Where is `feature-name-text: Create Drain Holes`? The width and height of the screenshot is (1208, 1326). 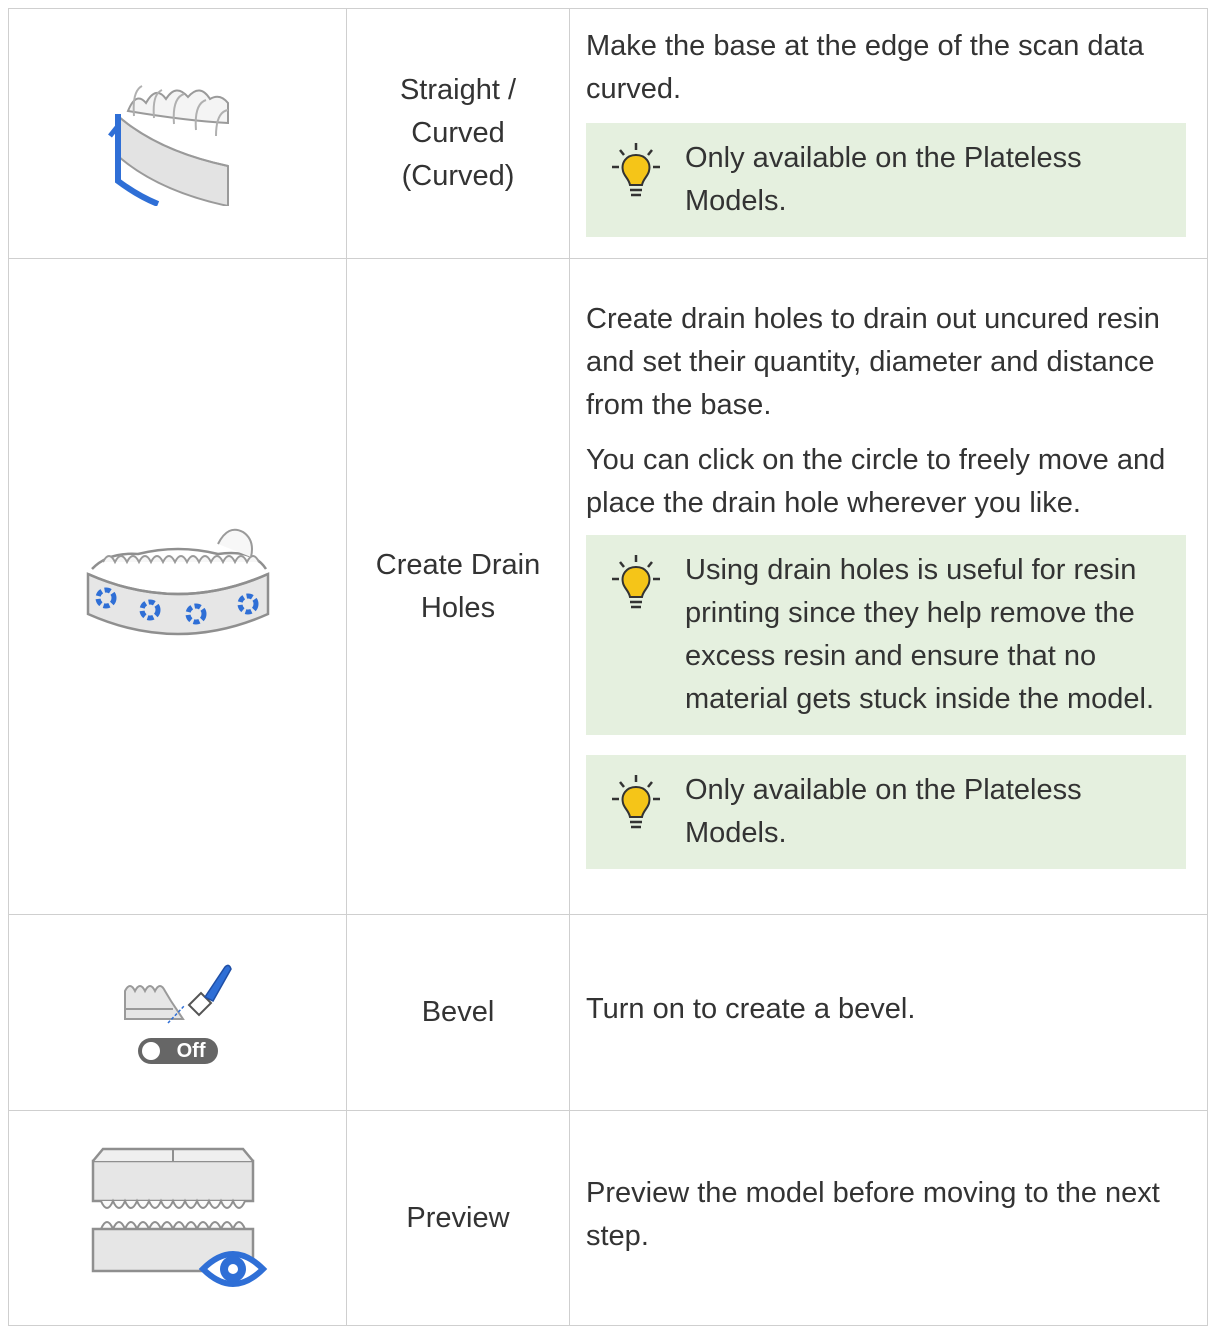 feature-name-text: Create Drain Holes is located at coordinates (458, 586).